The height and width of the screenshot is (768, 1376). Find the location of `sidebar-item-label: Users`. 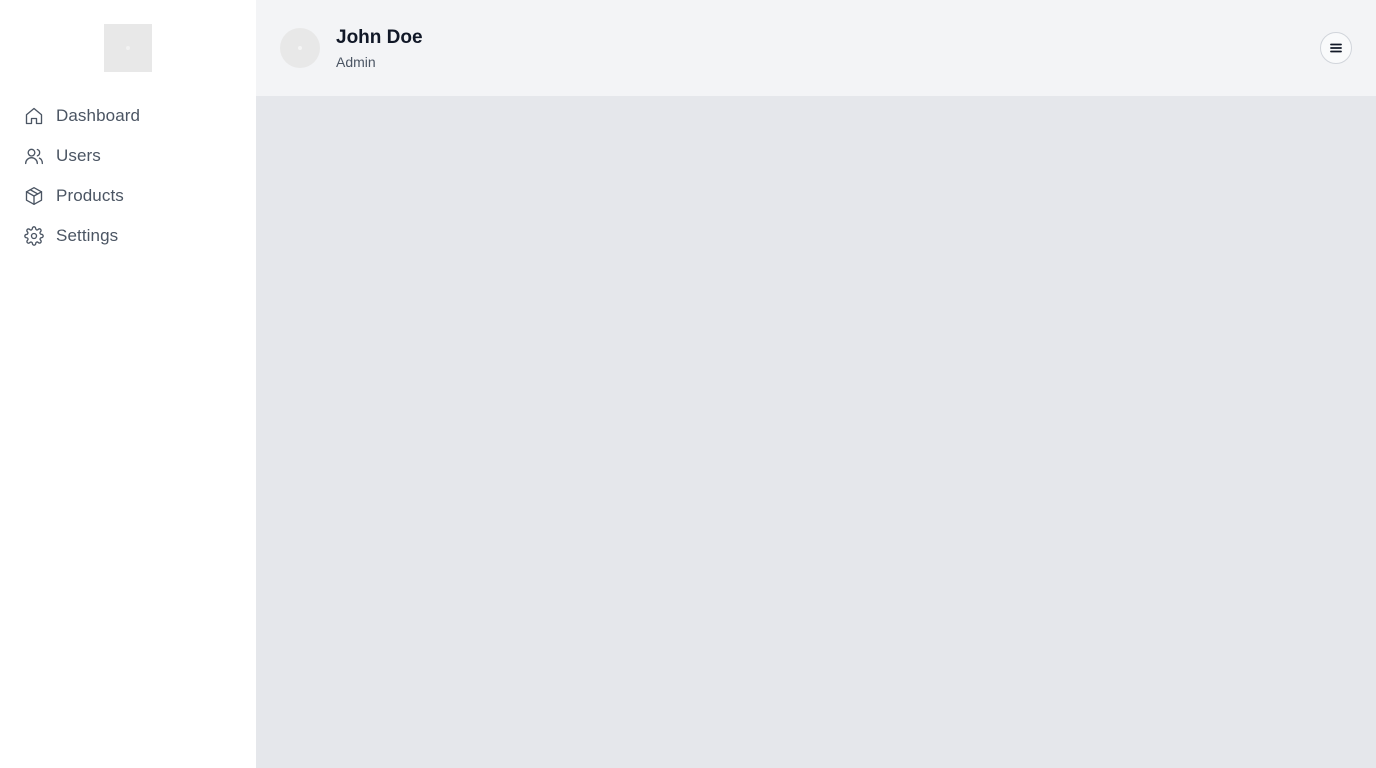

sidebar-item-label: Users is located at coordinates (78, 155).